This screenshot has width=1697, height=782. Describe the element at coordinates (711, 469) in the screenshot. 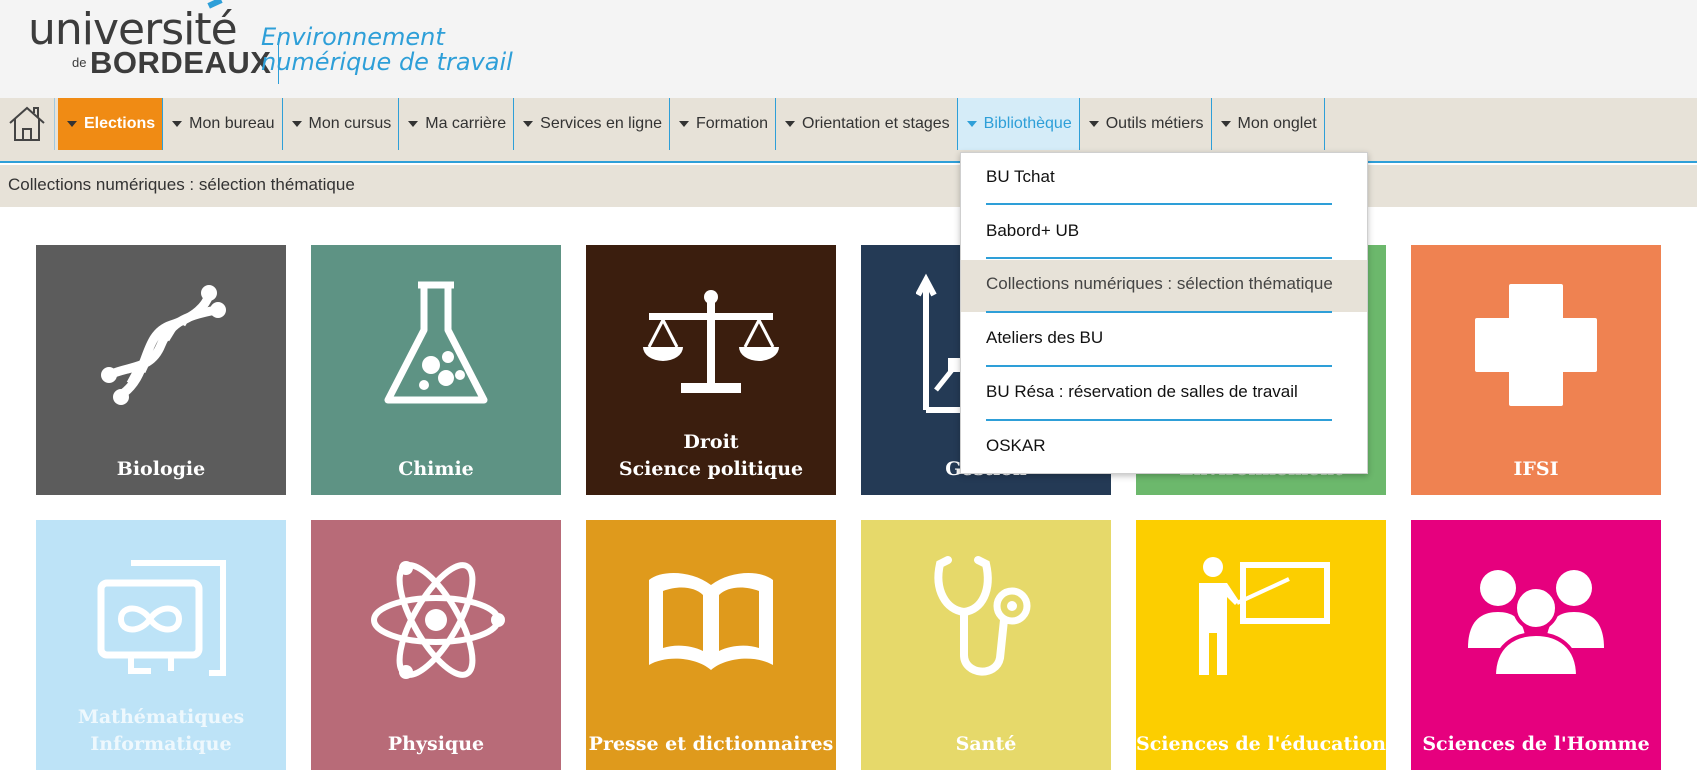

I see `tile-label-line2: Science politique` at that location.